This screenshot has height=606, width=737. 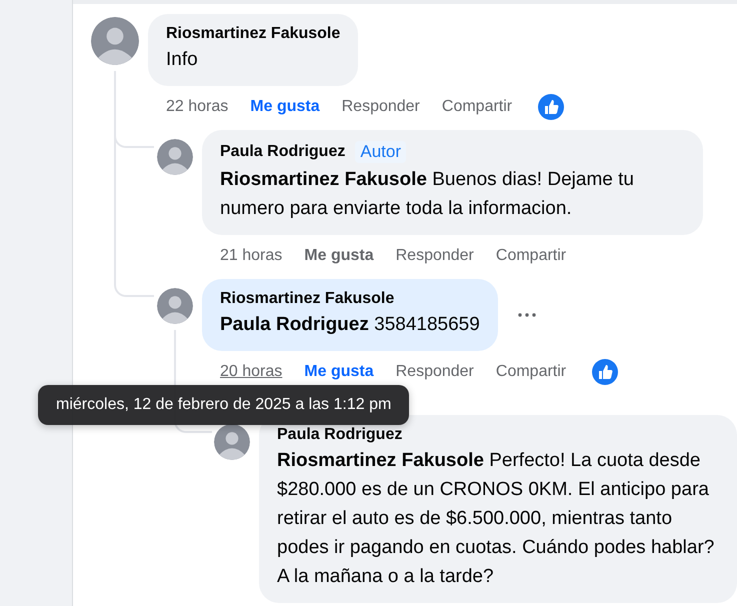 What do you see at coordinates (182, 60) in the screenshot?
I see `comment-text: Info` at bounding box center [182, 60].